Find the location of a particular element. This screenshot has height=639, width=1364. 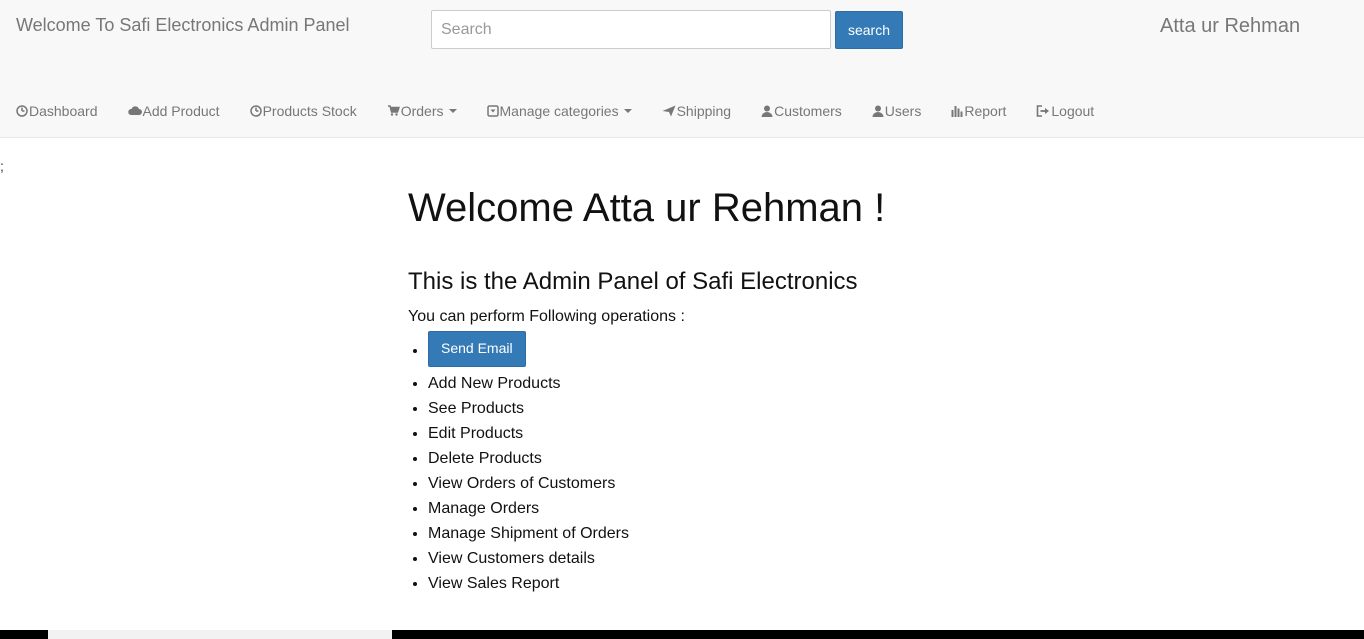

list-item: Manage Shipment of Orders is located at coordinates (656, 533).